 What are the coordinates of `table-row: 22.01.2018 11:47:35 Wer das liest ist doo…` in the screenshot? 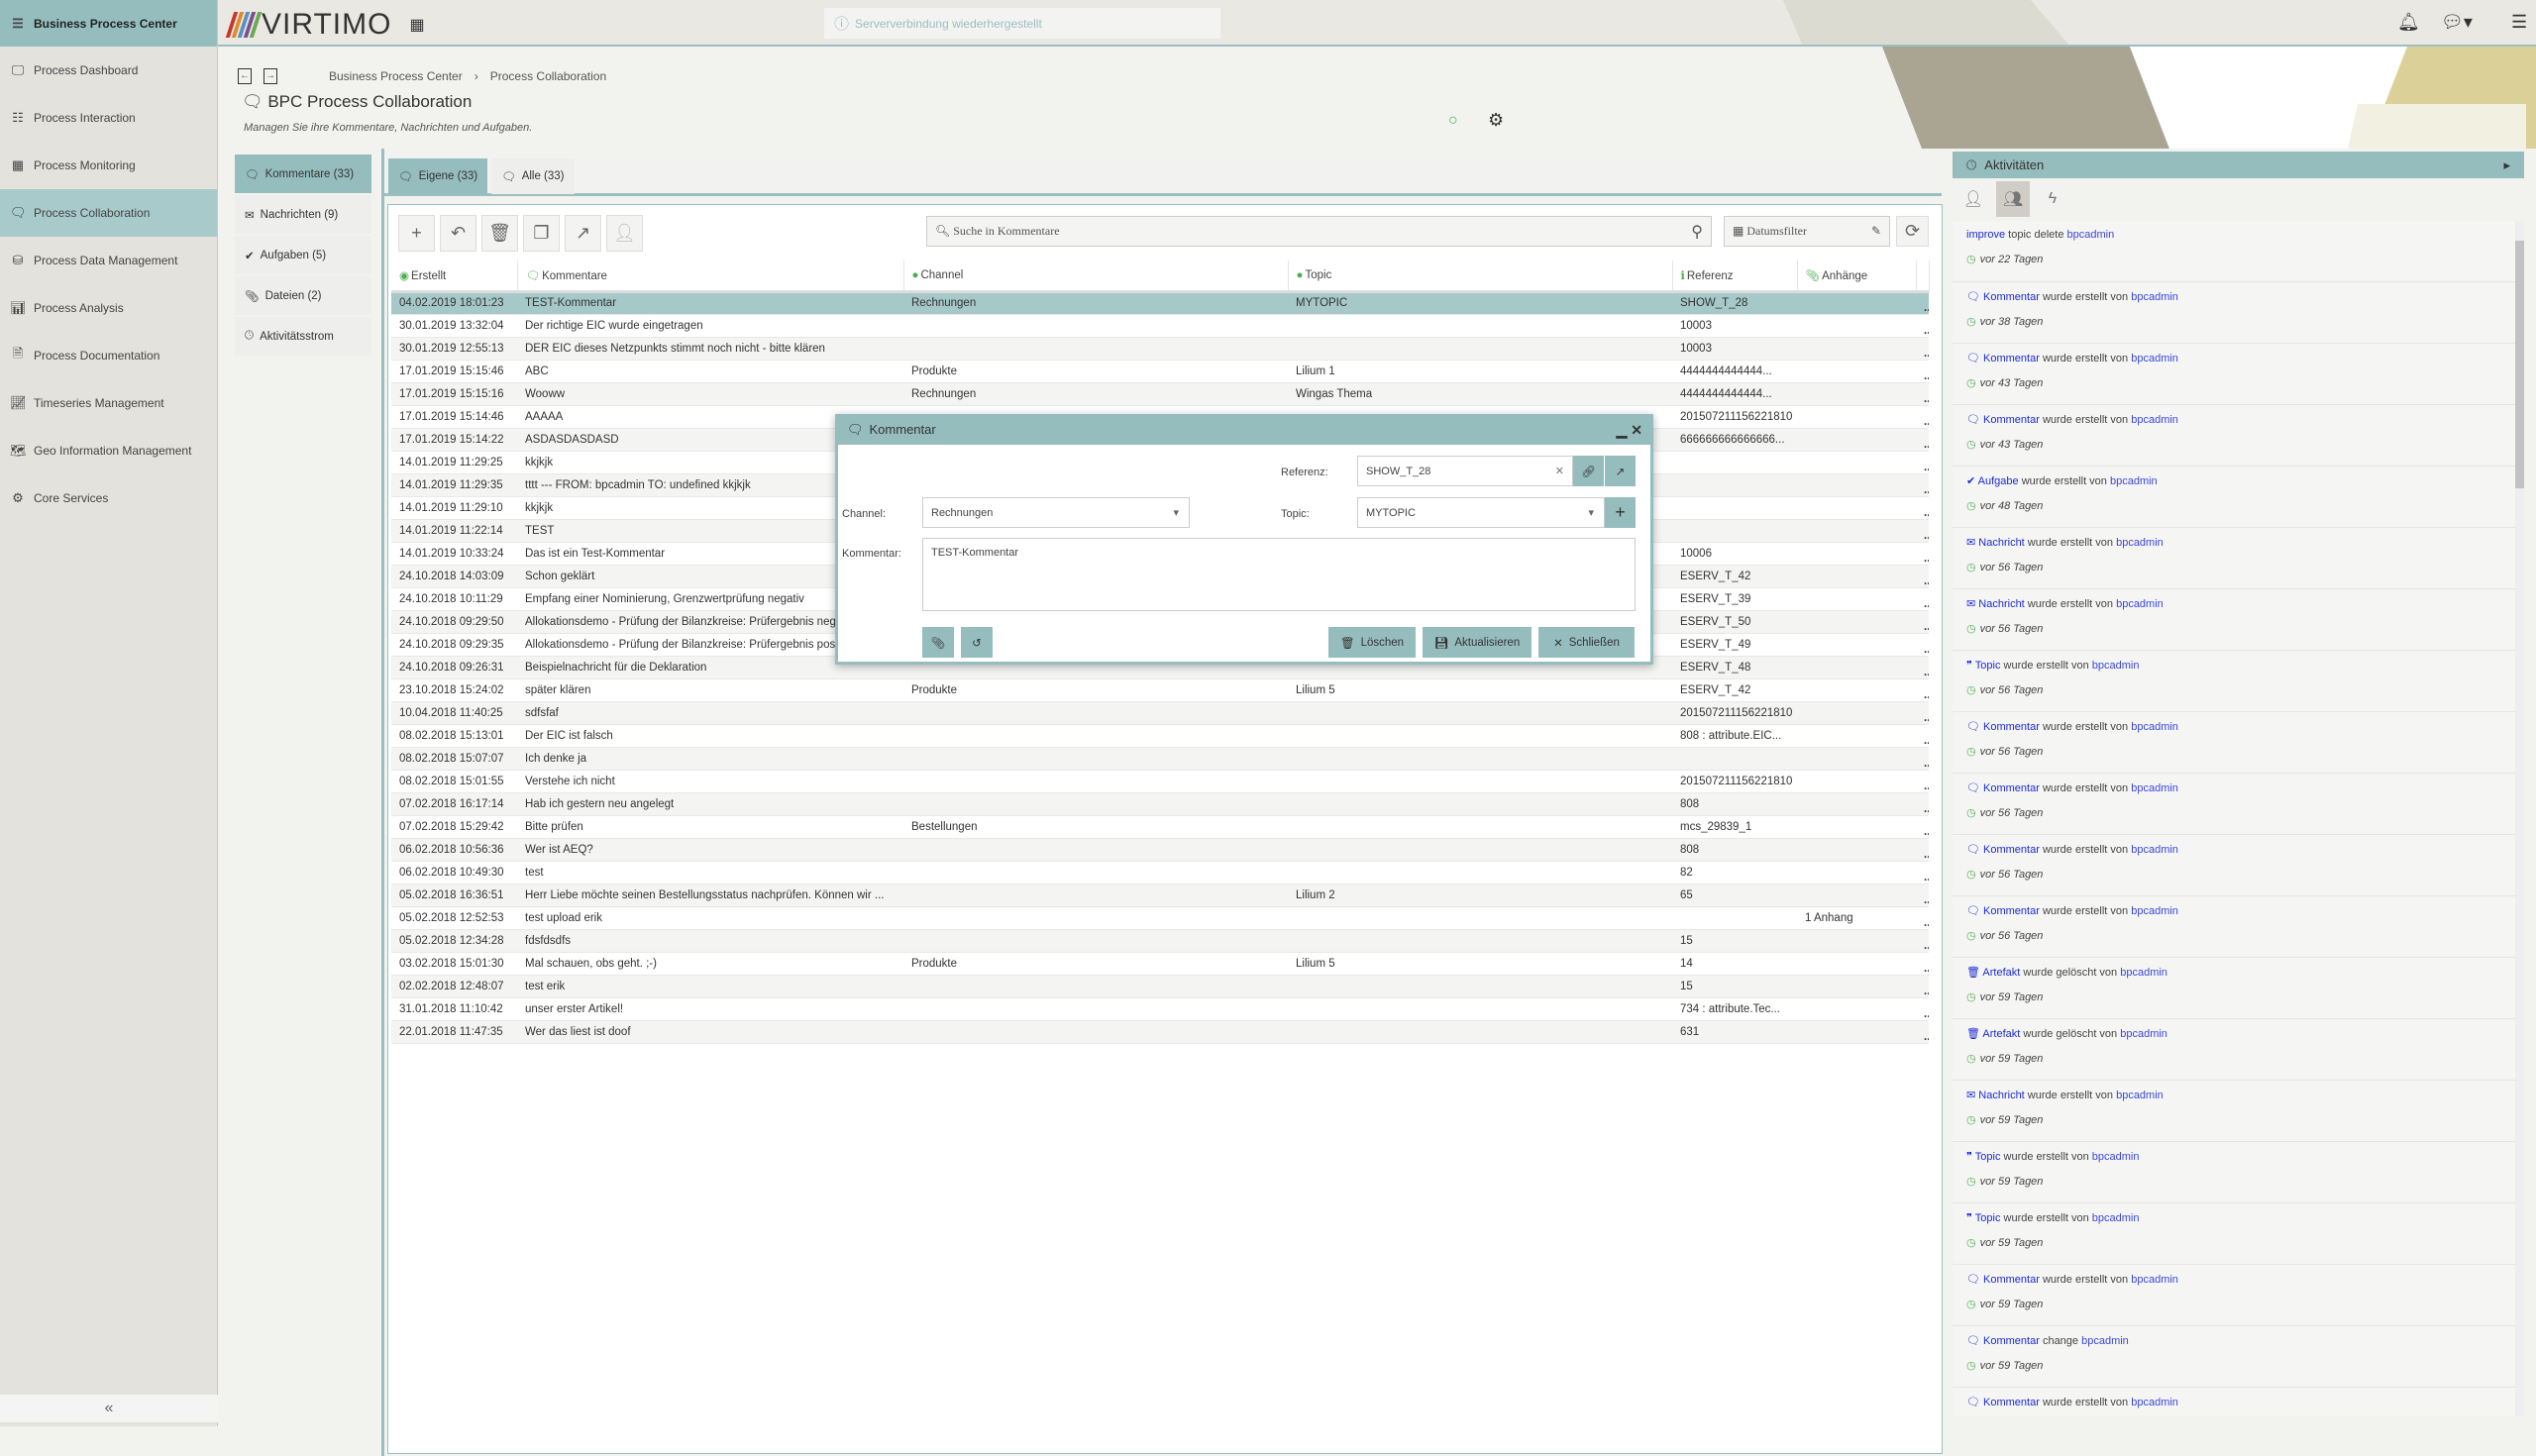 It's located at (1160, 1032).